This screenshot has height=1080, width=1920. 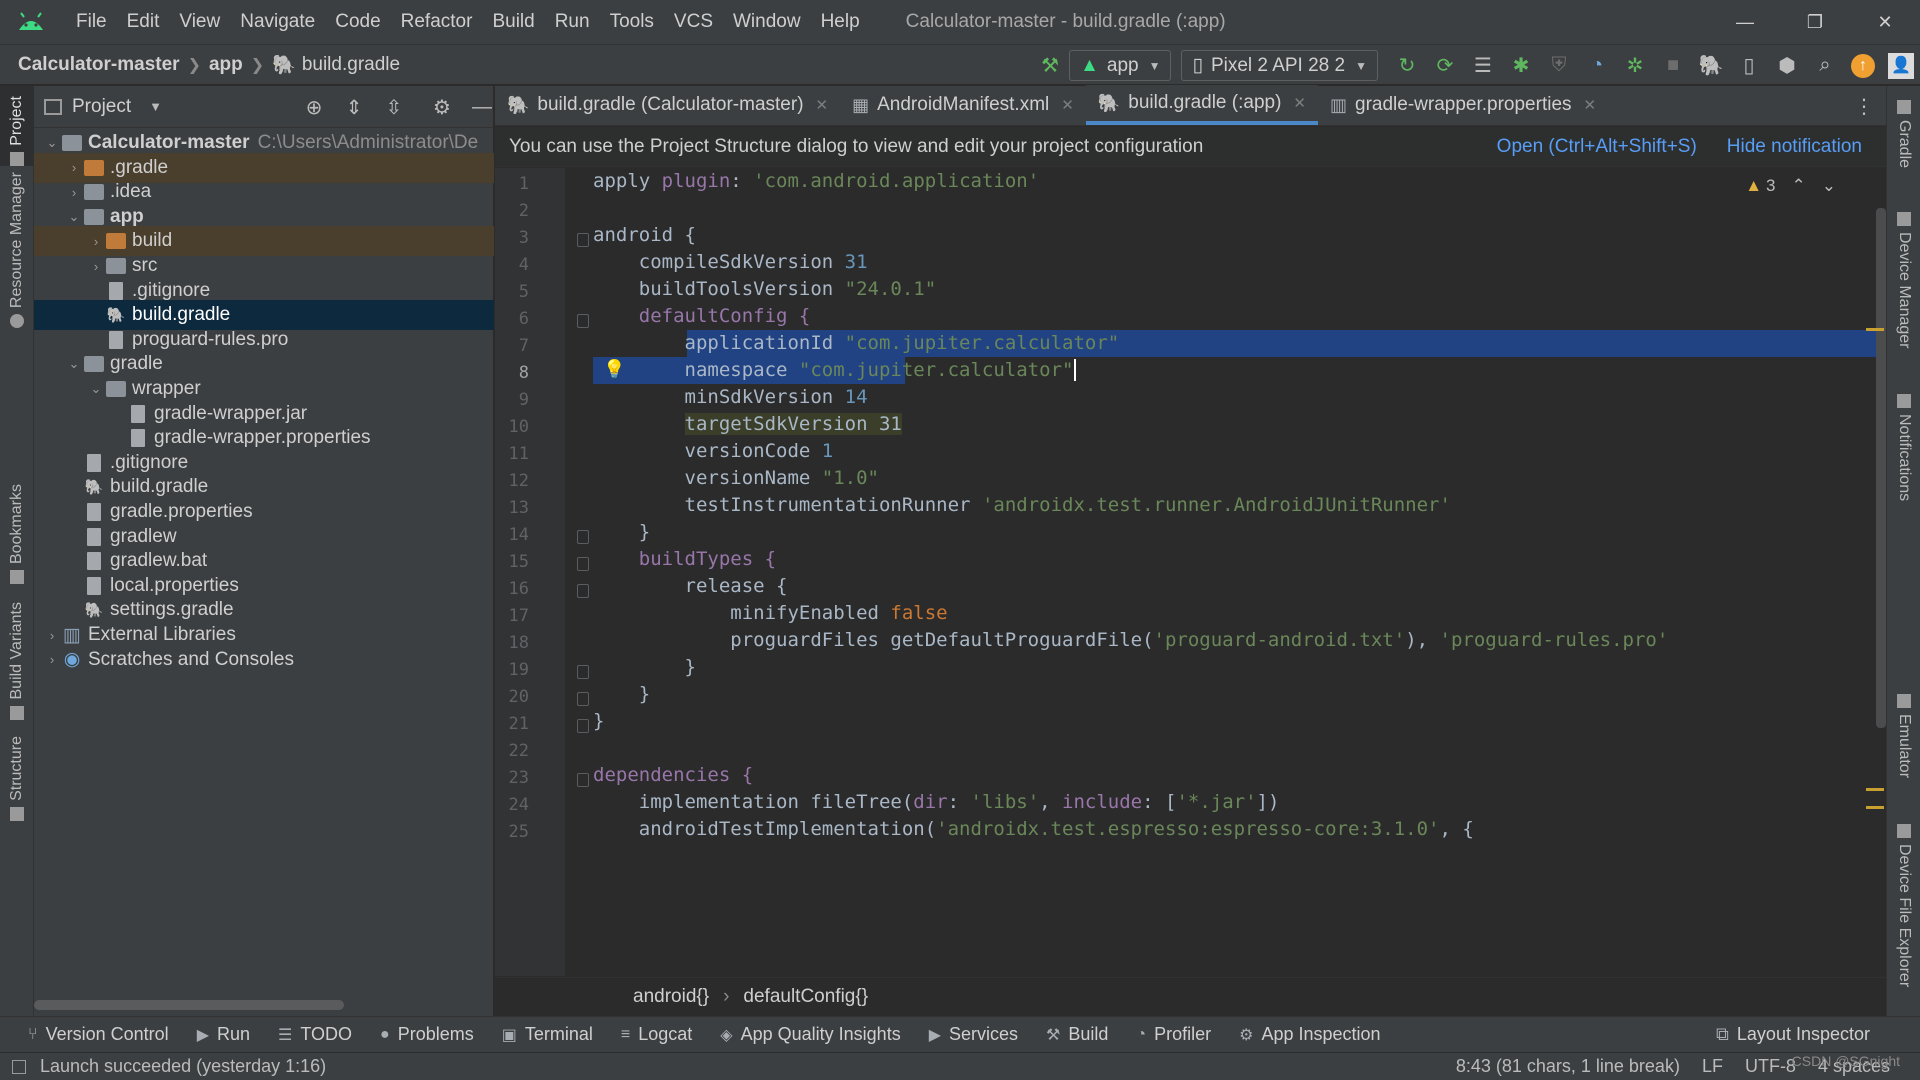 I want to click on restore-icon: ❐, so click(x=1815, y=22).